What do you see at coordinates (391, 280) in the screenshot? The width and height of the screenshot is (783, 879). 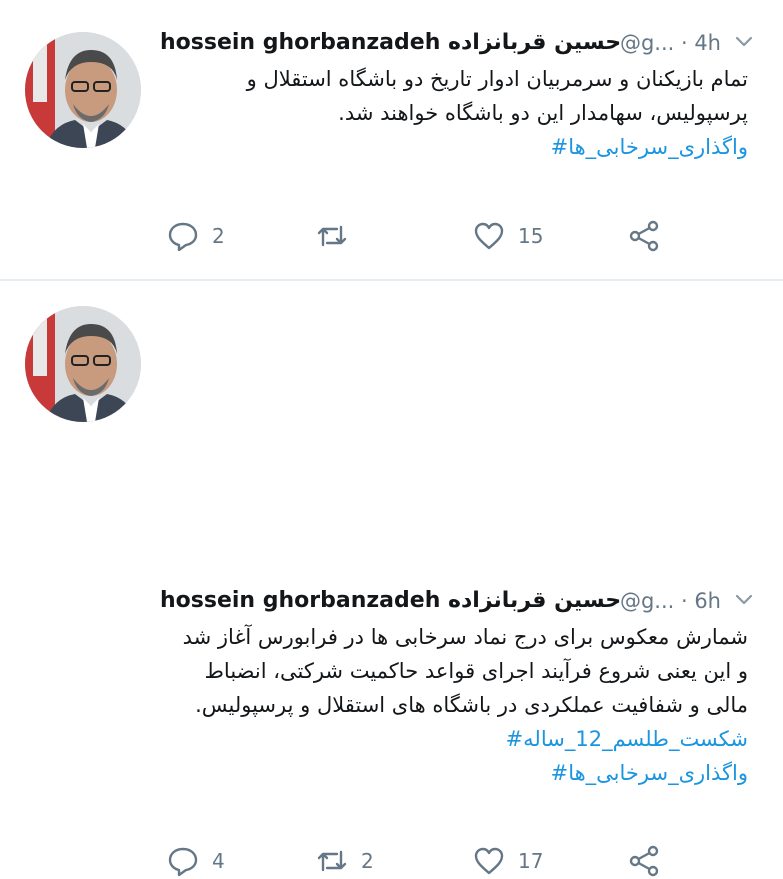 I see `tweet-divider` at bounding box center [391, 280].